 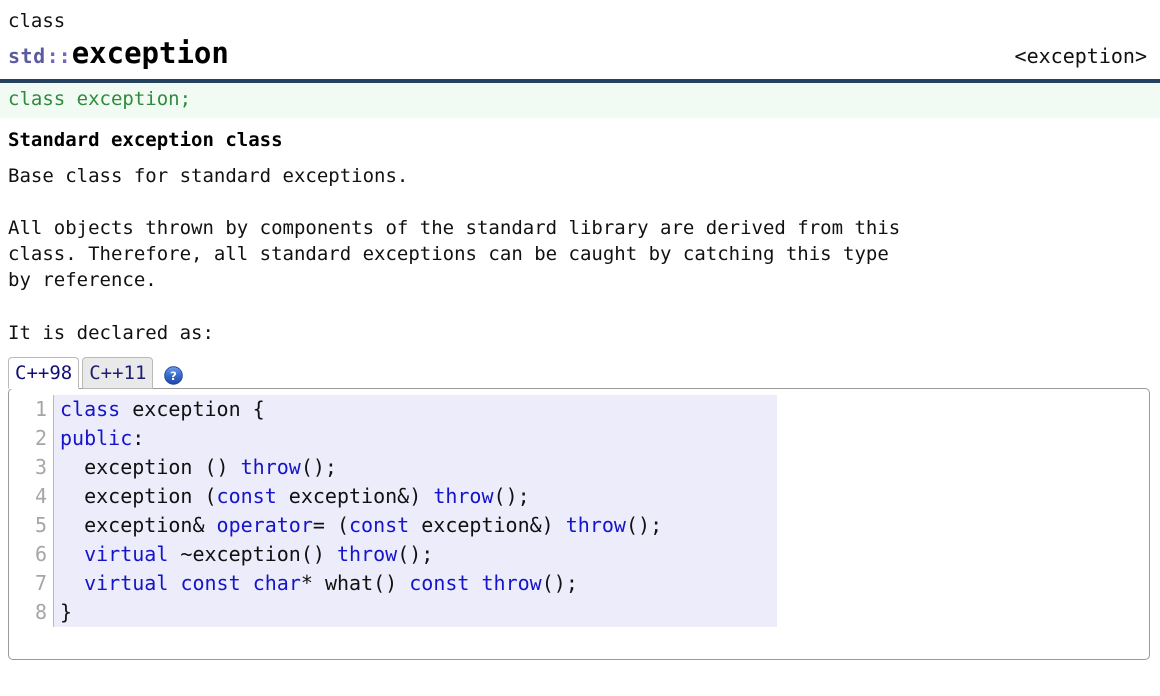 I want to click on code-keyword: public, so click(x=96, y=438).